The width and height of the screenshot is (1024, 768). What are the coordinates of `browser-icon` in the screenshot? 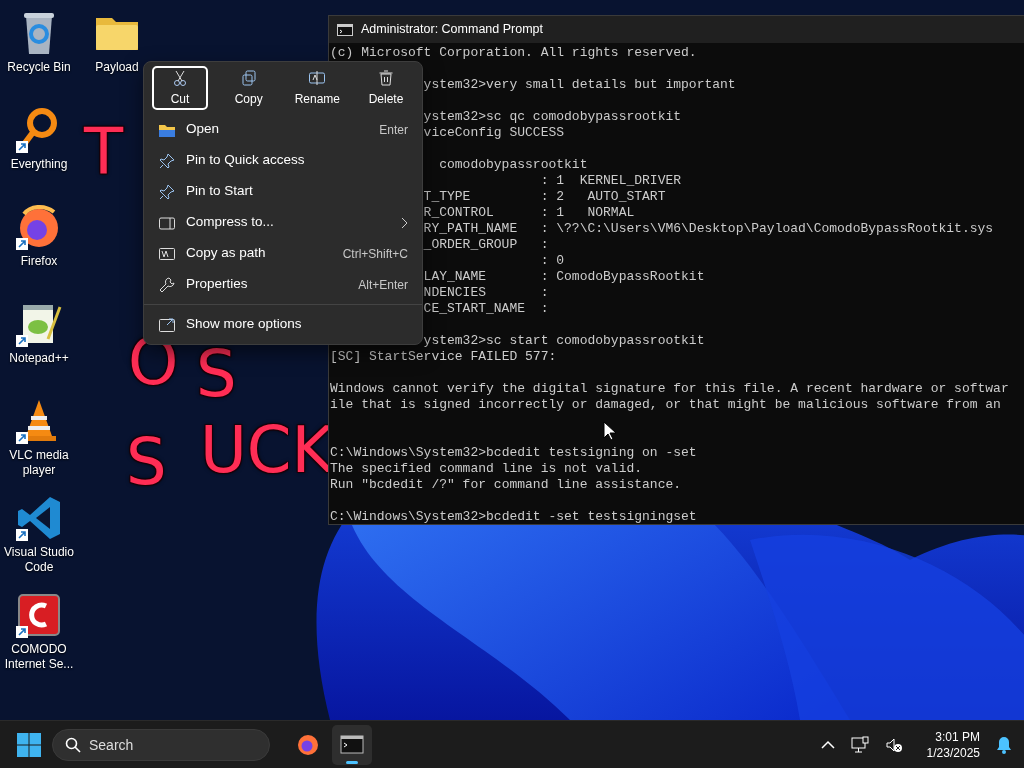 It's located at (308, 744).